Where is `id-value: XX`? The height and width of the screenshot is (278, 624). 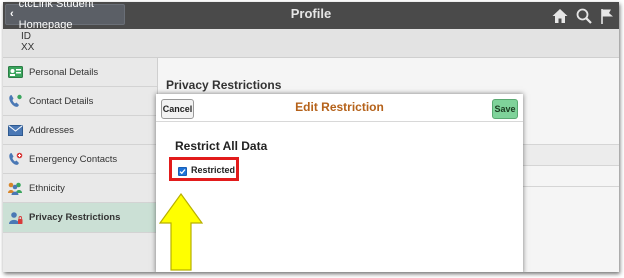 id-value: XX is located at coordinates (28, 47).